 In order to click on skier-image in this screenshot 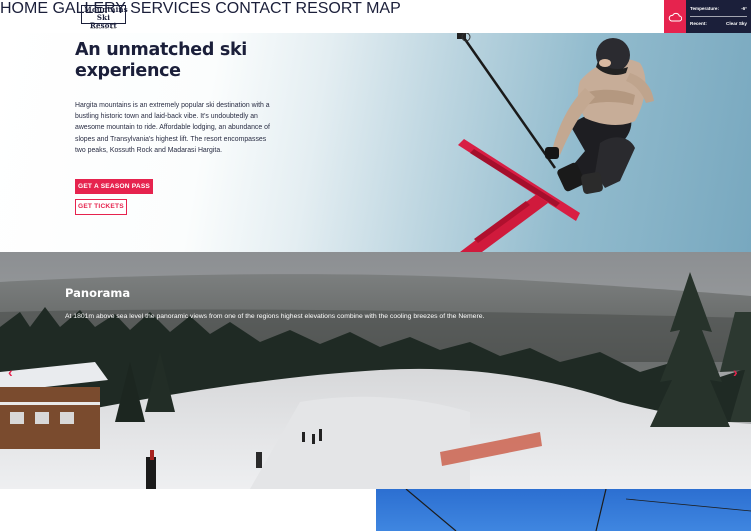, I will do `click(555, 142)`.